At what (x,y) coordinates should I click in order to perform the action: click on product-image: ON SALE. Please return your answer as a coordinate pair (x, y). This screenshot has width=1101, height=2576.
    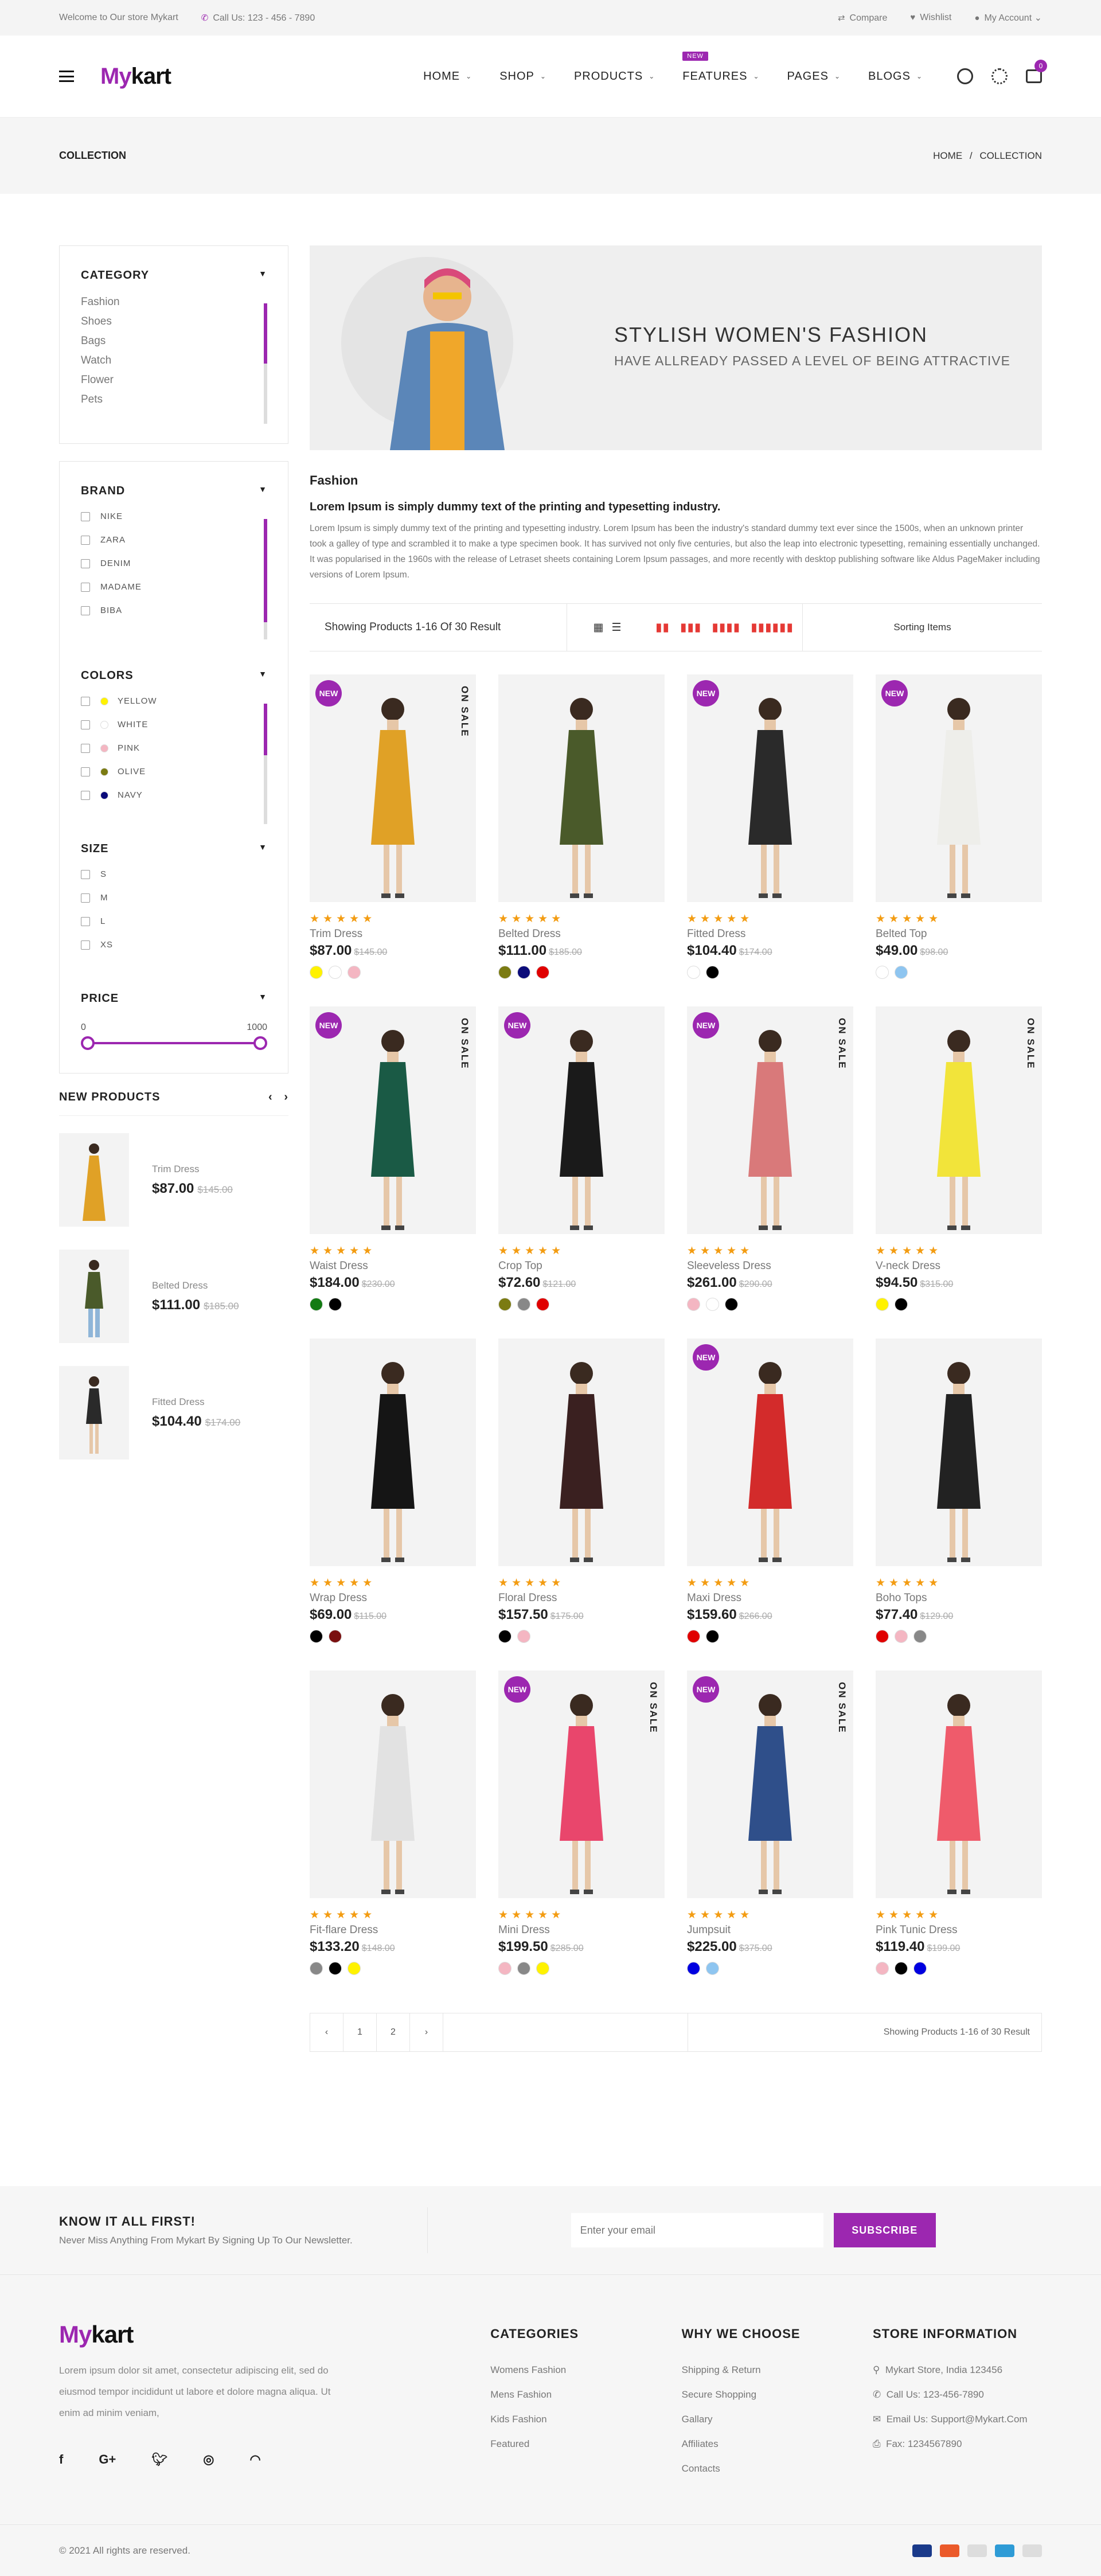
    Looking at the image, I should click on (959, 1120).